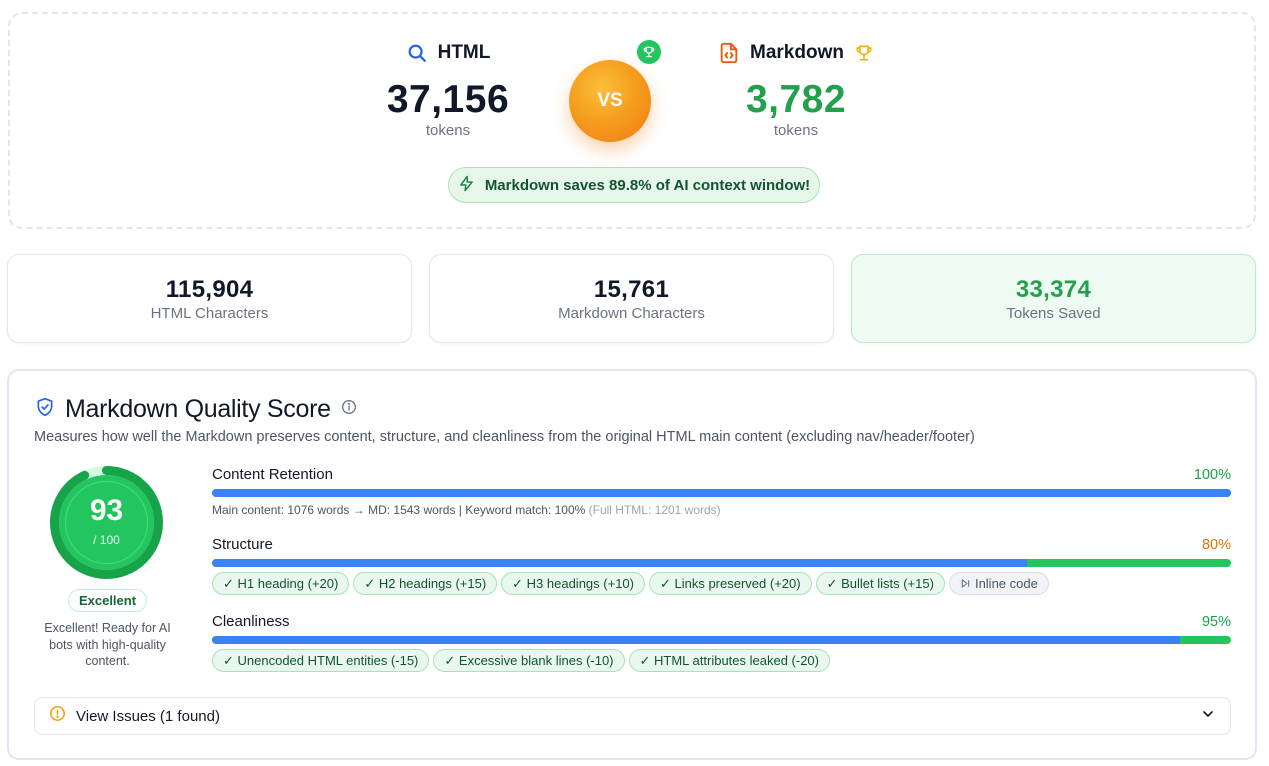 Image resolution: width=1269 pixels, height=766 pixels. Describe the element at coordinates (251, 621) in the screenshot. I see `metric-name: Cleanliness` at that location.